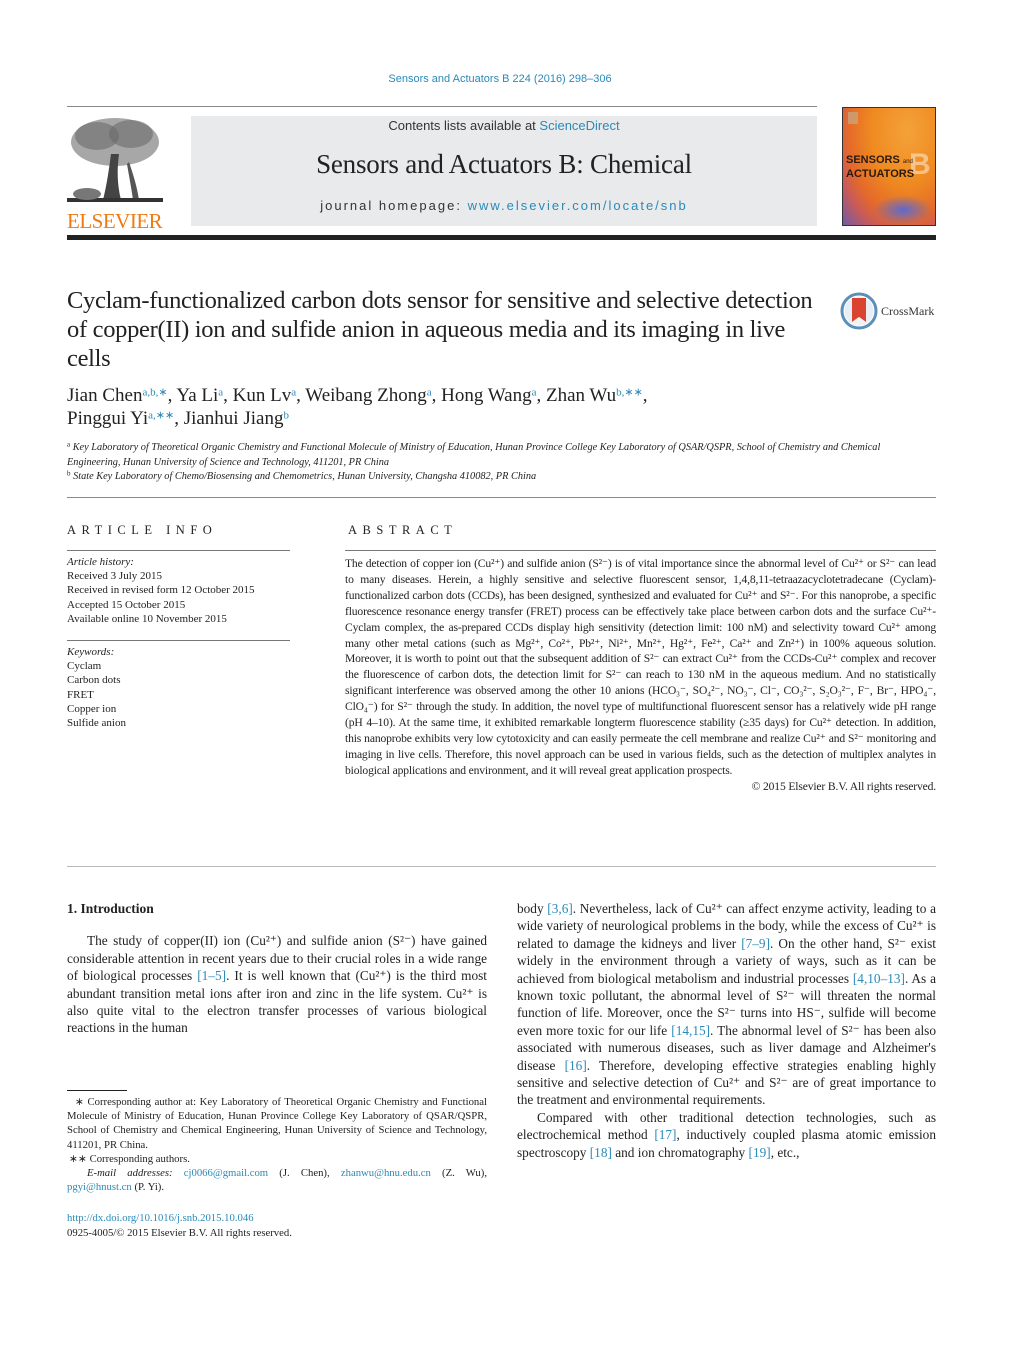 This screenshot has height=1351, width=1020. Describe the element at coordinates (601, 1152) in the screenshot. I see `citation-link: [18]` at that location.